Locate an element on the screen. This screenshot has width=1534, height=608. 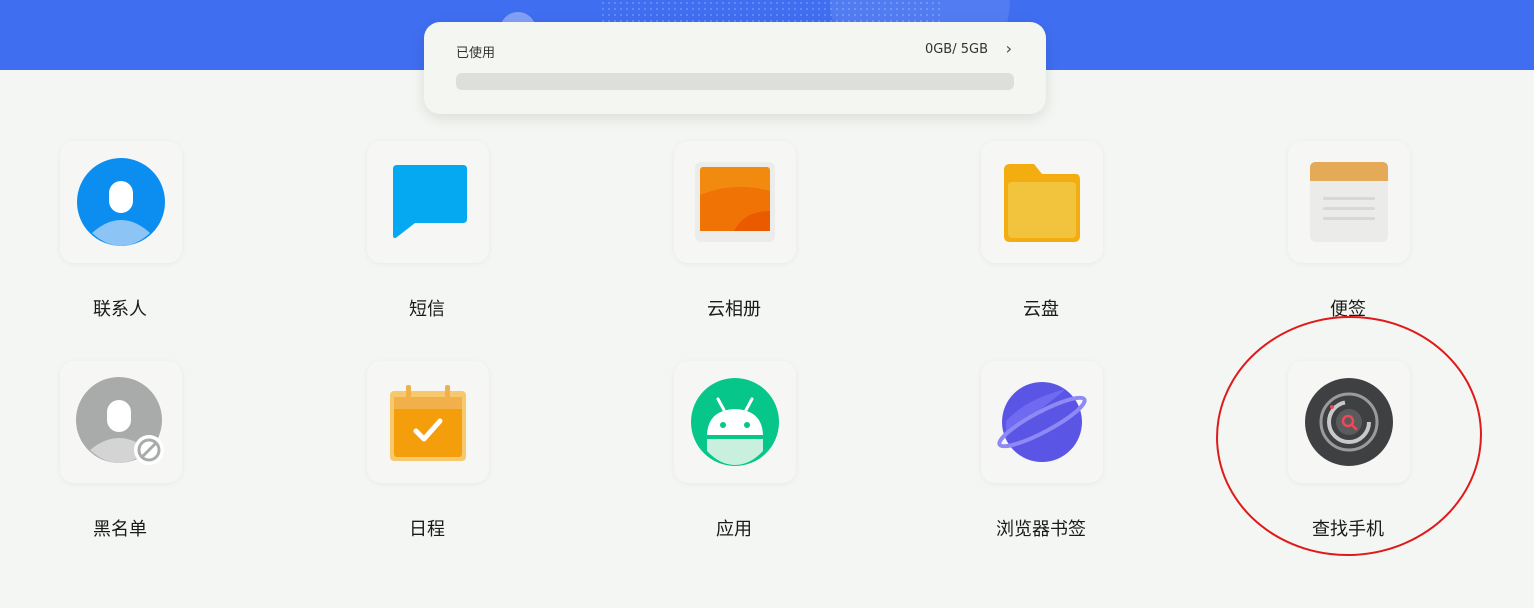
app-tile-apps: 应用 is located at coordinates (734, 461).